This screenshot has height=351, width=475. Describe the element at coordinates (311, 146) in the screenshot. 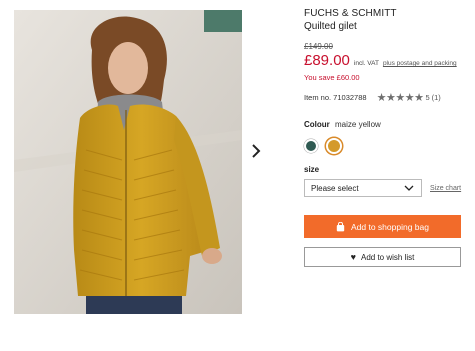

I see `swatch-dark-green` at that location.